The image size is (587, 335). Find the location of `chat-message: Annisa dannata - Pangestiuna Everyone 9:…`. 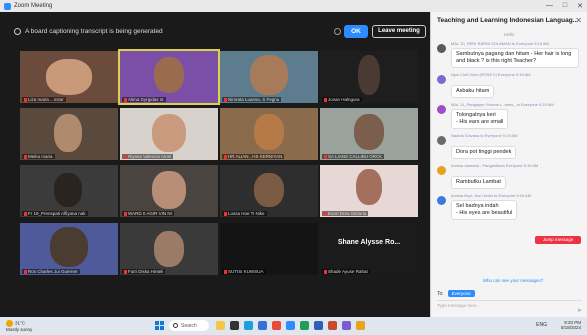

chat-message: Annisa dannata - Pangestiuna Everyone 9:… is located at coordinates (509, 176).